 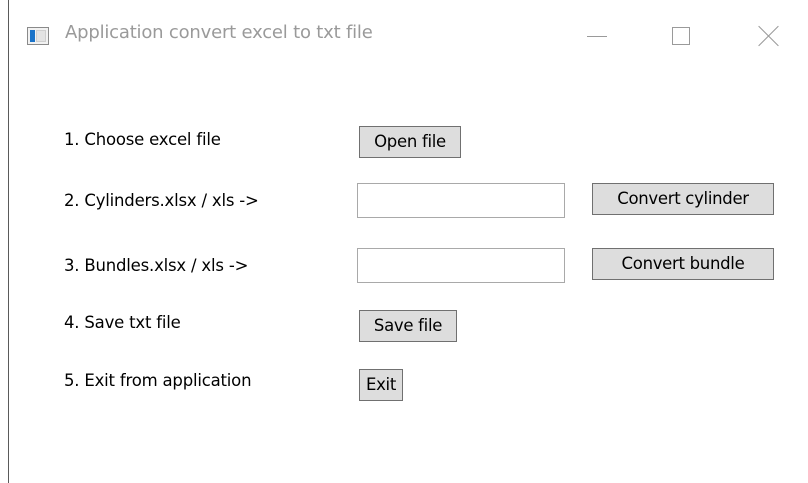 What do you see at coordinates (219, 32) in the screenshot?
I see `window-title: Application convert excel to txt file` at bounding box center [219, 32].